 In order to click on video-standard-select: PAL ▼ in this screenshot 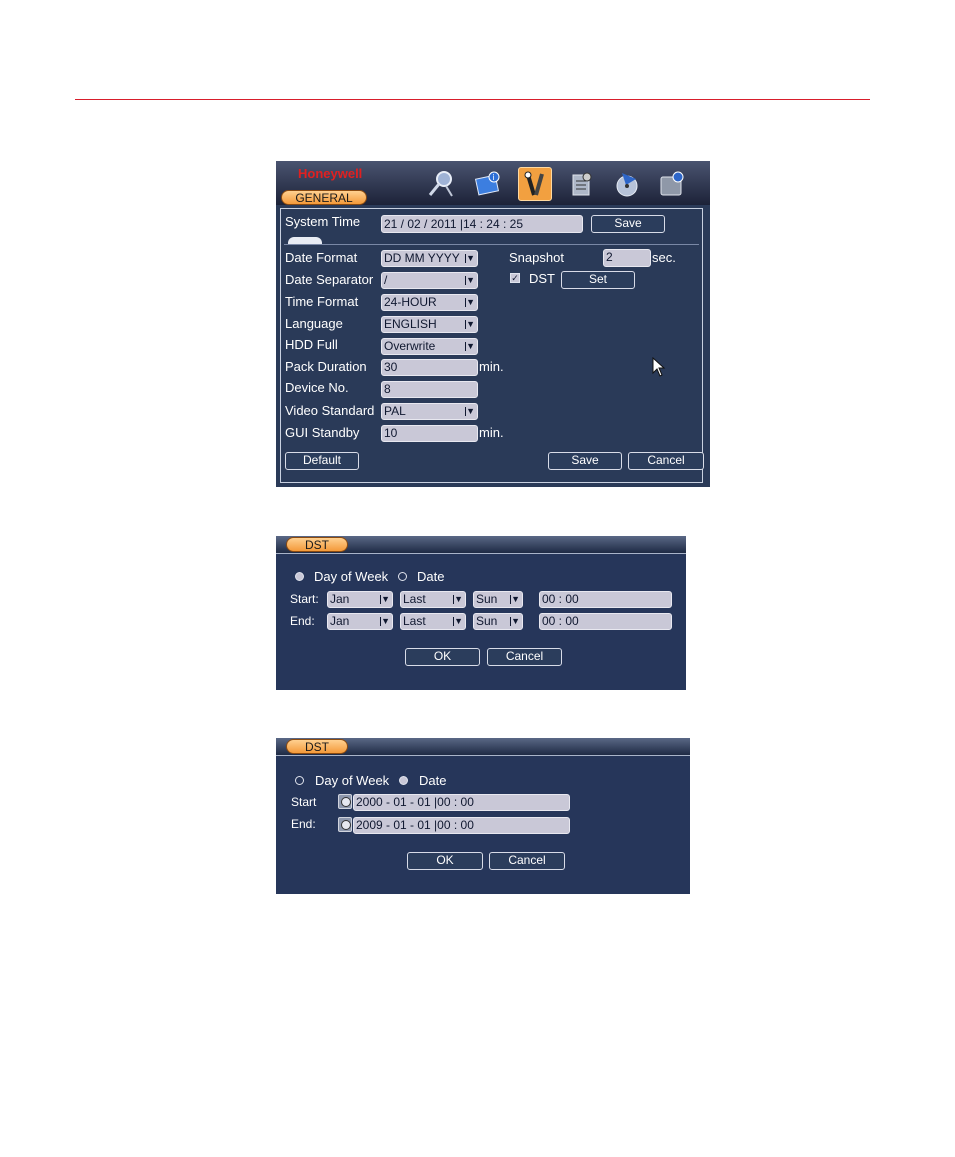, I will do `click(429, 411)`.